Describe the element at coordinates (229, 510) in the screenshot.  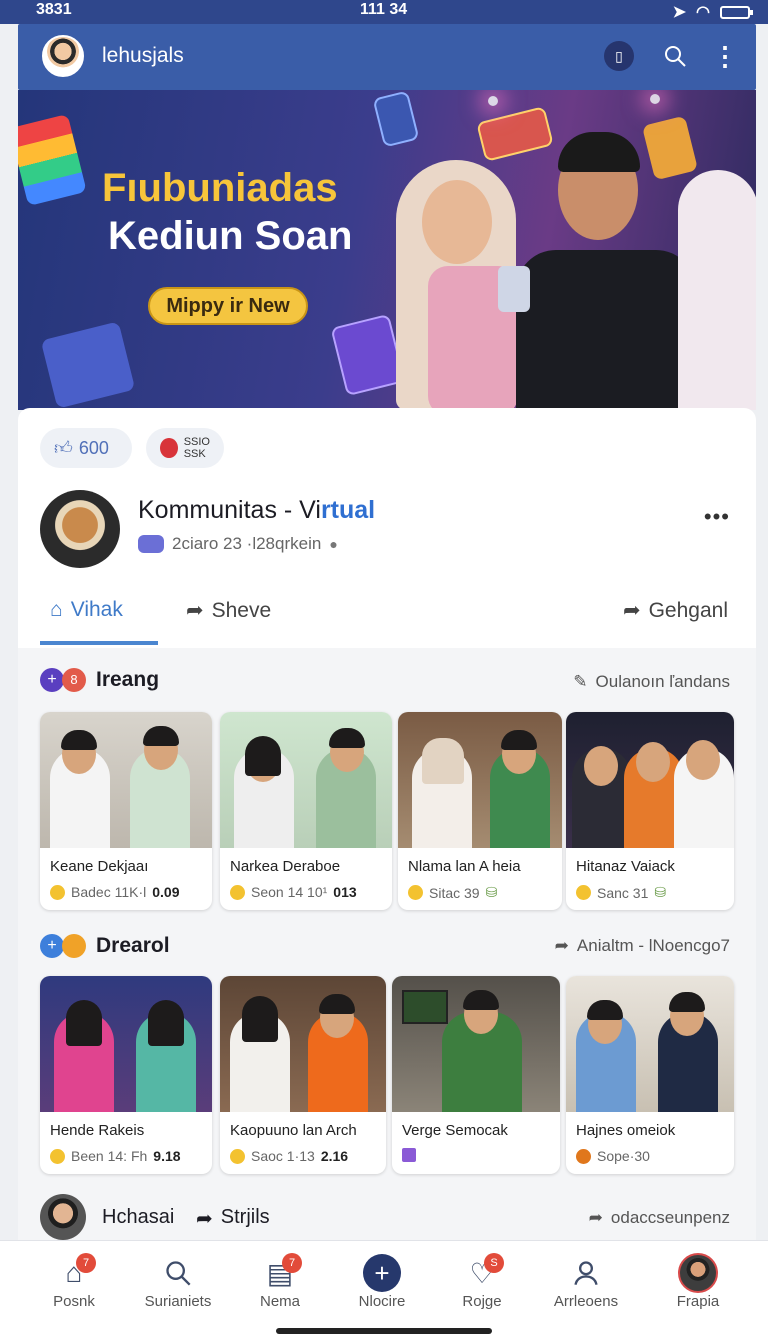
I see `post-title-plain: Kommunitas - Vi` at that location.